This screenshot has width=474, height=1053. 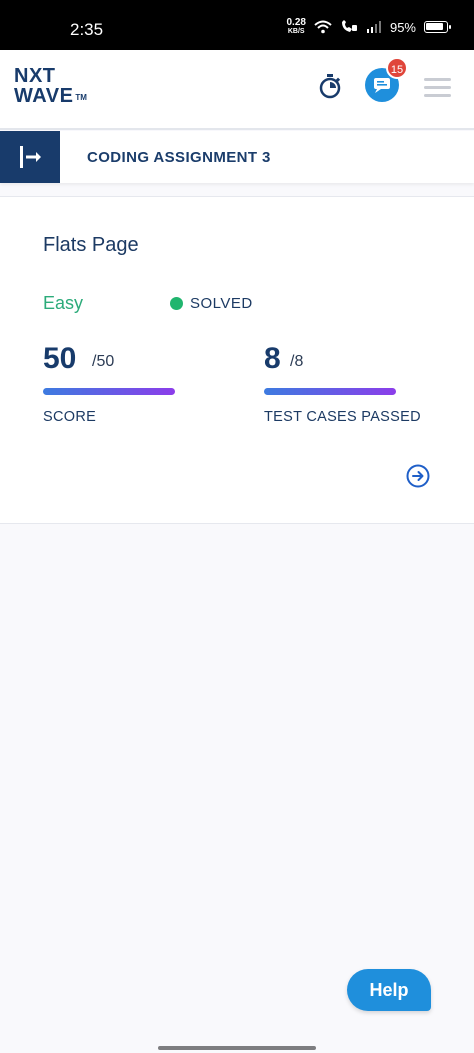 I want to click on home-indicator, so click(x=237, y=1048).